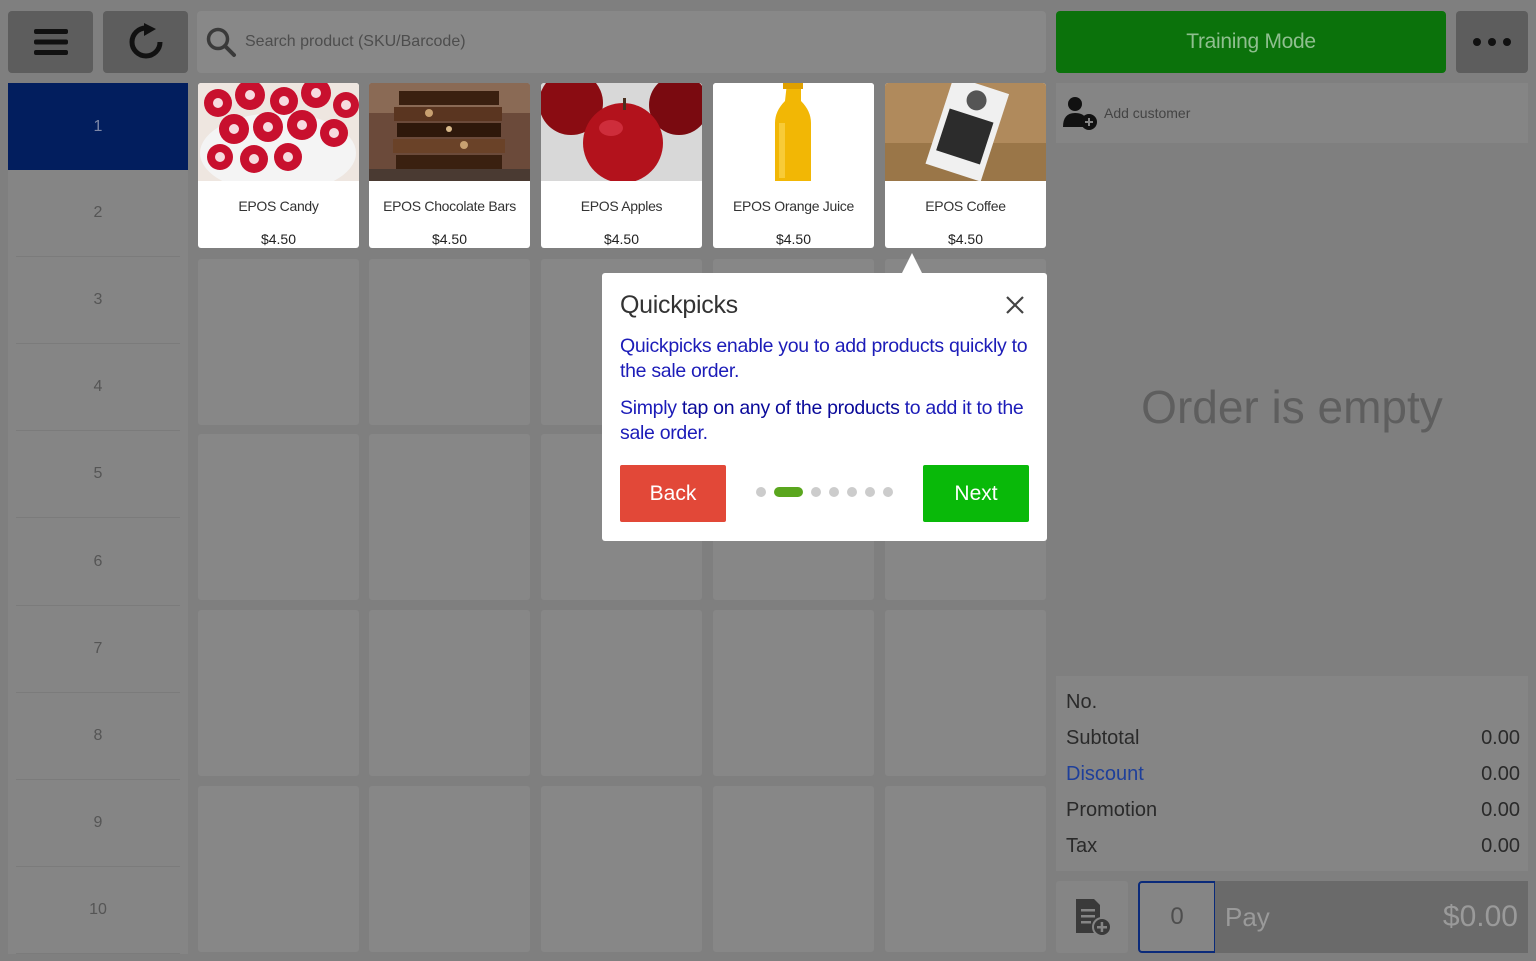 The height and width of the screenshot is (961, 1536). I want to click on page-tab-3: 3, so click(98, 301).